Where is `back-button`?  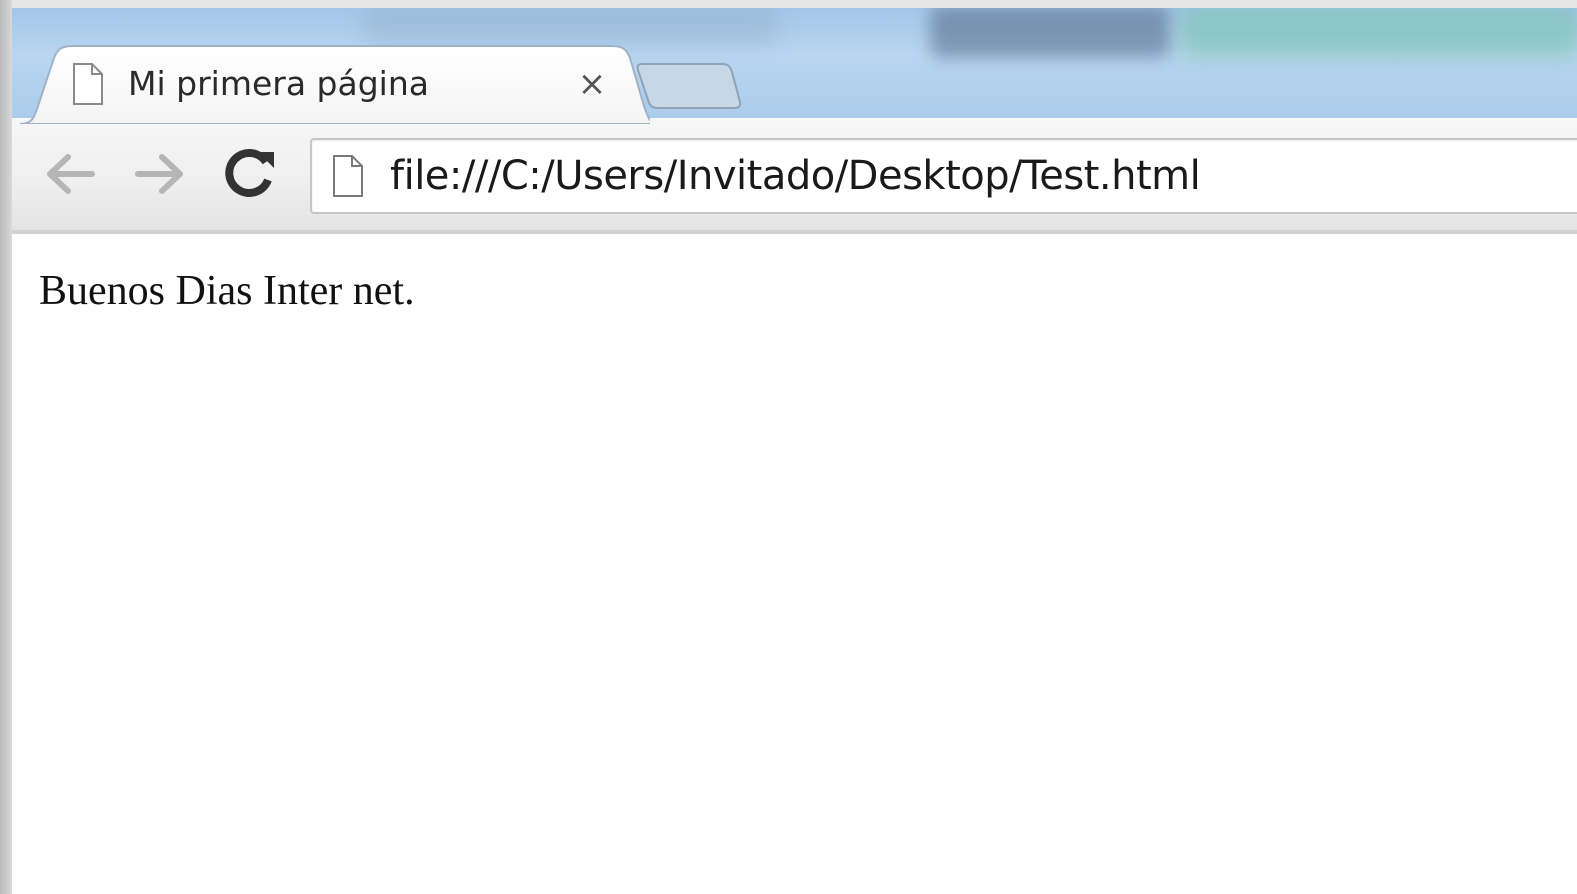 back-button is located at coordinates (70, 174).